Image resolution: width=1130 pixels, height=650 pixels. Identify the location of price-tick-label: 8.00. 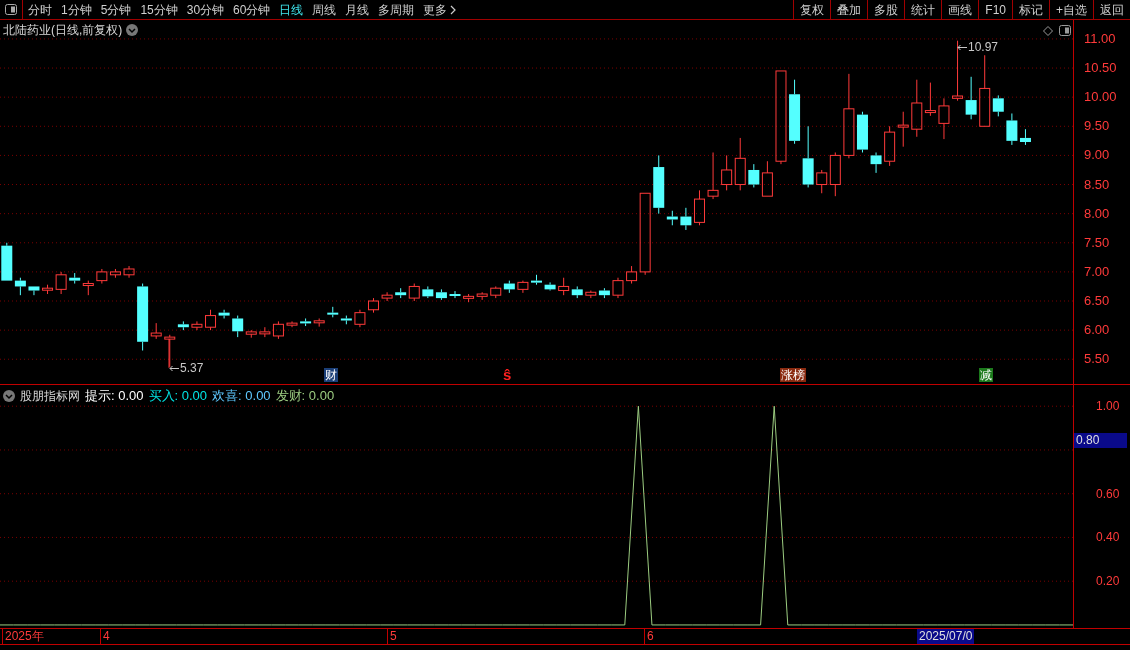
(1097, 213).